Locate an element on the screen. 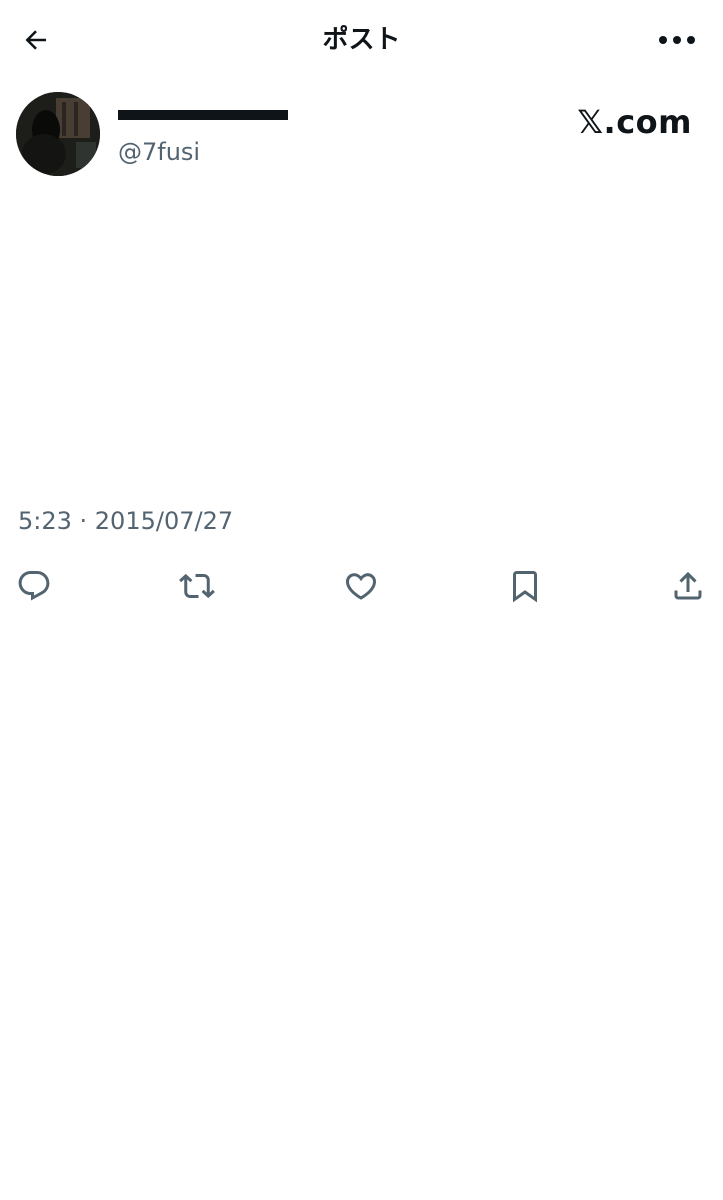 The width and height of the screenshot is (723, 1200). x-com-logo: 𝕏.com is located at coordinates (634, 122).